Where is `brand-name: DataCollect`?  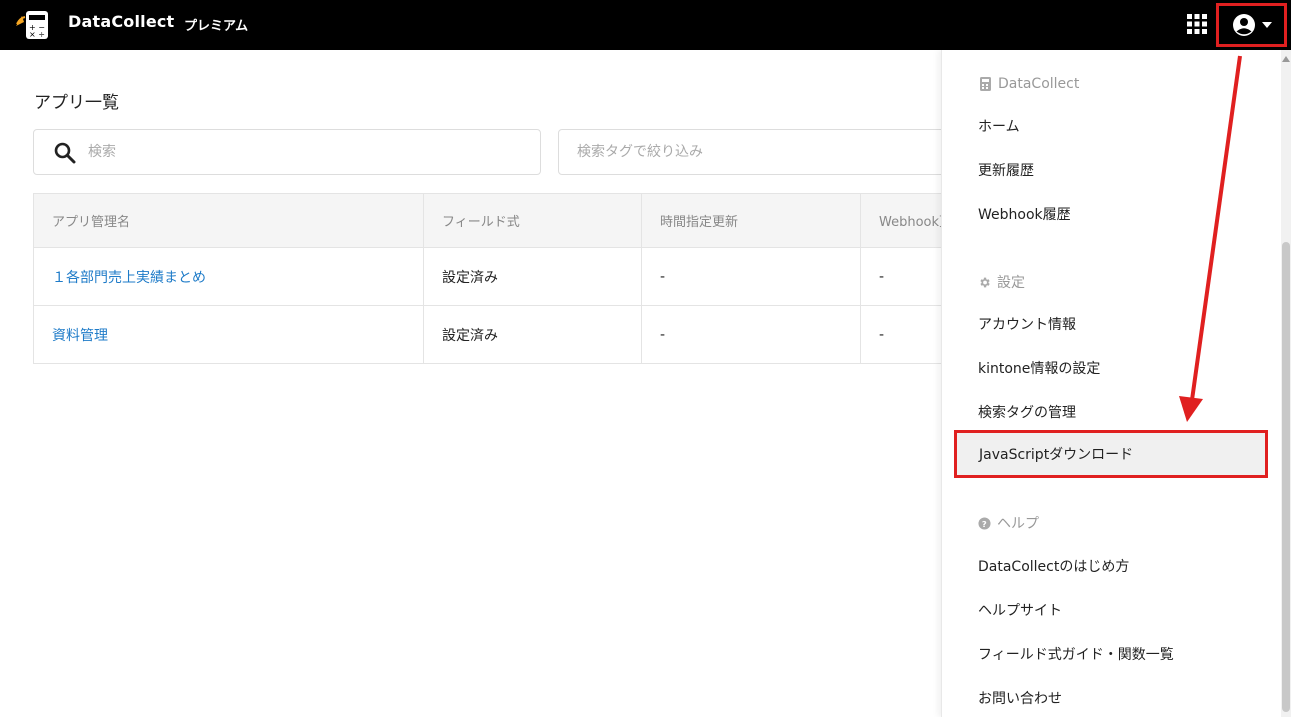 brand-name: DataCollect is located at coordinates (121, 21).